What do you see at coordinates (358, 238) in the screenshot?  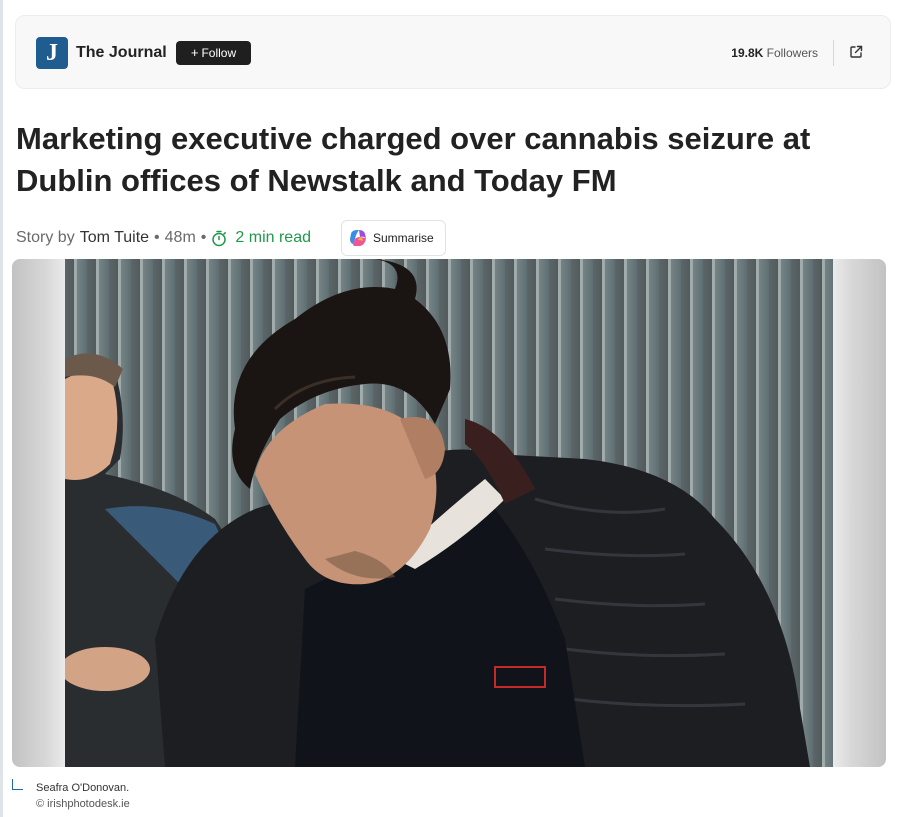 I see `copilot-icon` at bounding box center [358, 238].